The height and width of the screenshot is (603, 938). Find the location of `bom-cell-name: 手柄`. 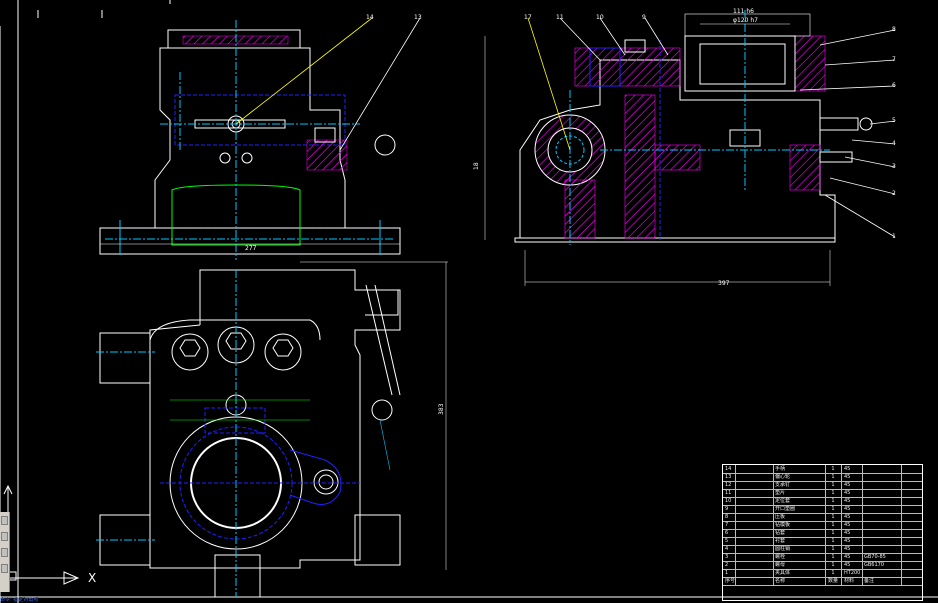

bom-cell-name: 手柄 is located at coordinates (780, 469).